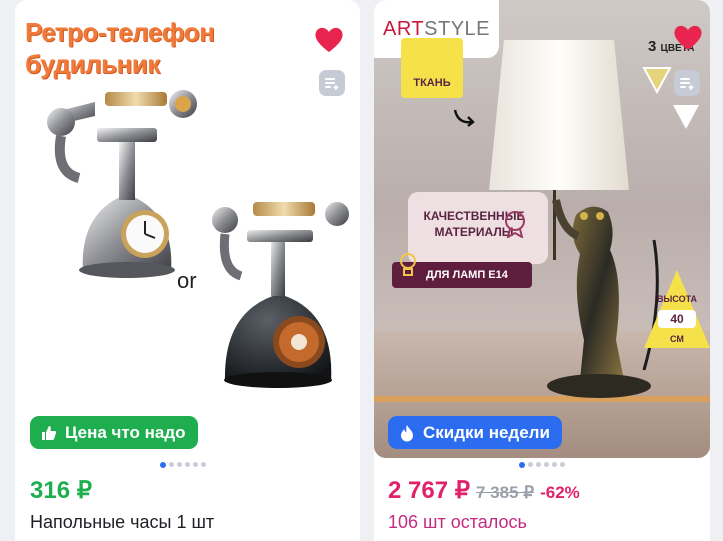 The width and height of the screenshot is (723, 541). What do you see at coordinates (457, 28) in the screenshot?
I see `brand-part-2: STYLE` at bounding box center [457, 28].